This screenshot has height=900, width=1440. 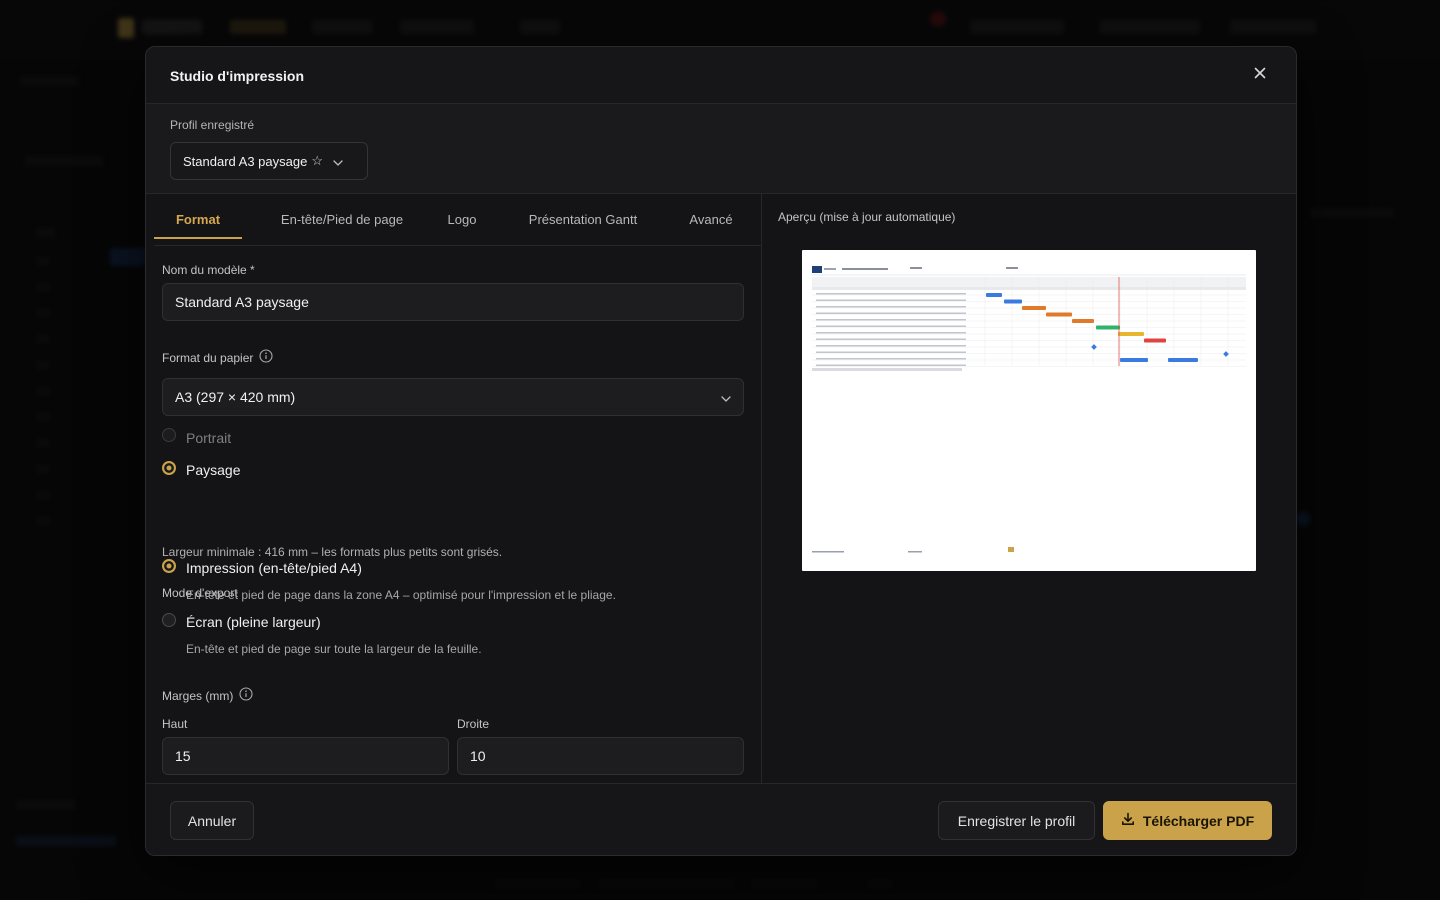 What do you see at coordinates (1198, 820) in the screenshot?
I see `download-pdf-label: Télécharger PDF` at bounding box center [1198, 820].